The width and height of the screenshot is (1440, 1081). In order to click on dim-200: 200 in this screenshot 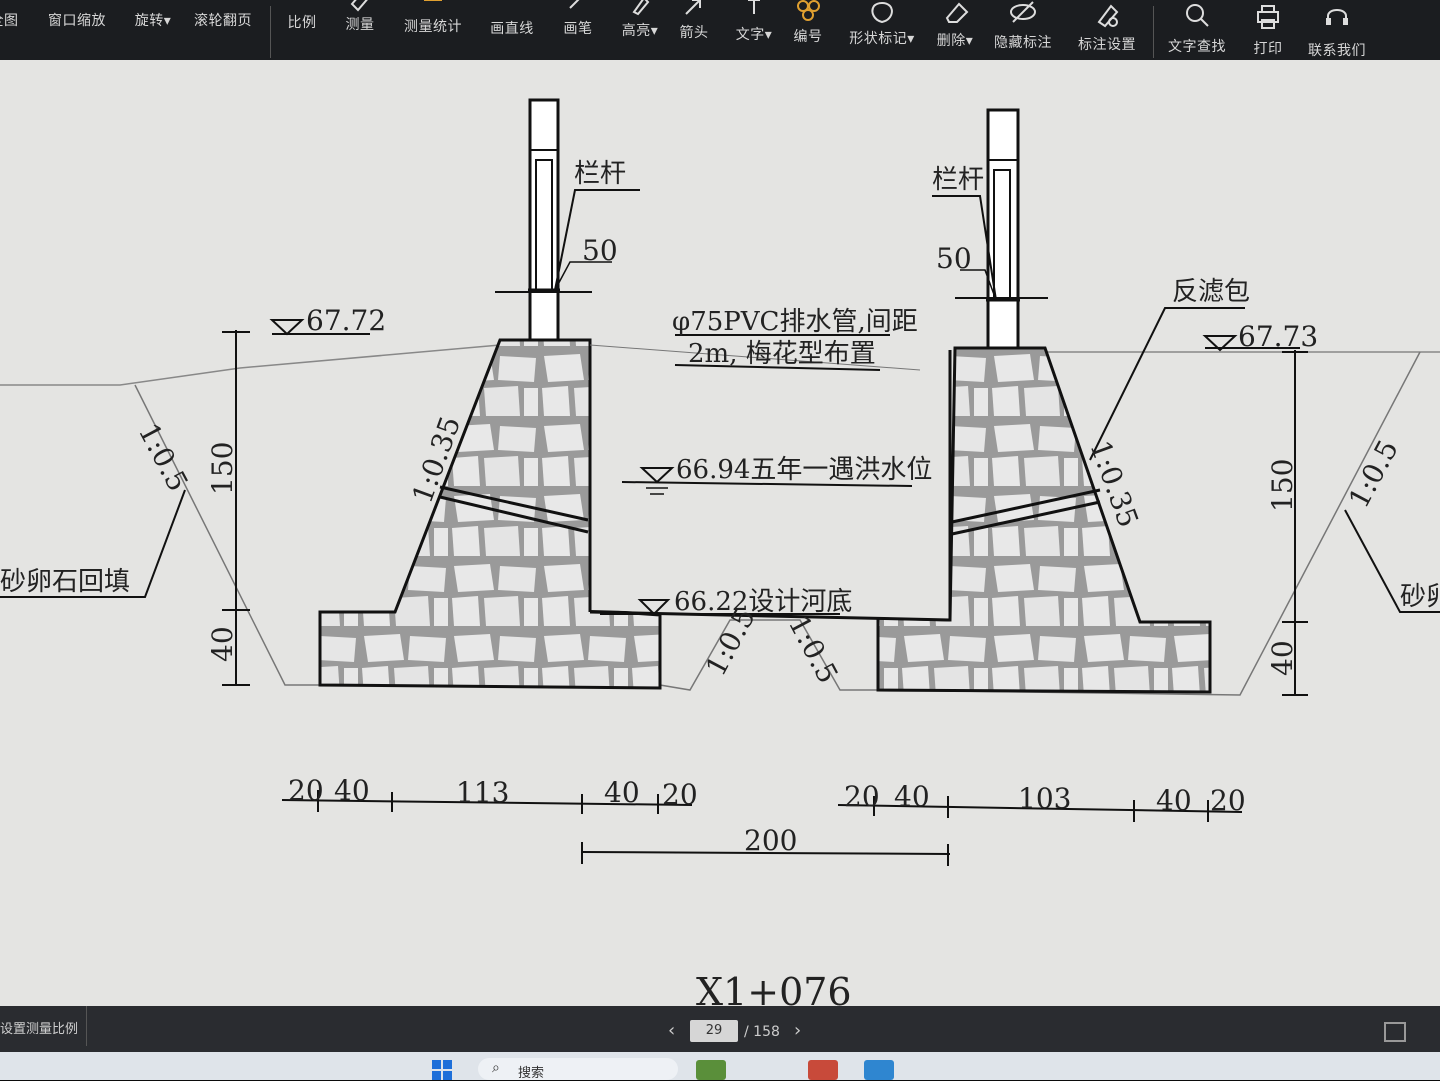, I will do `click(770, 840)`.